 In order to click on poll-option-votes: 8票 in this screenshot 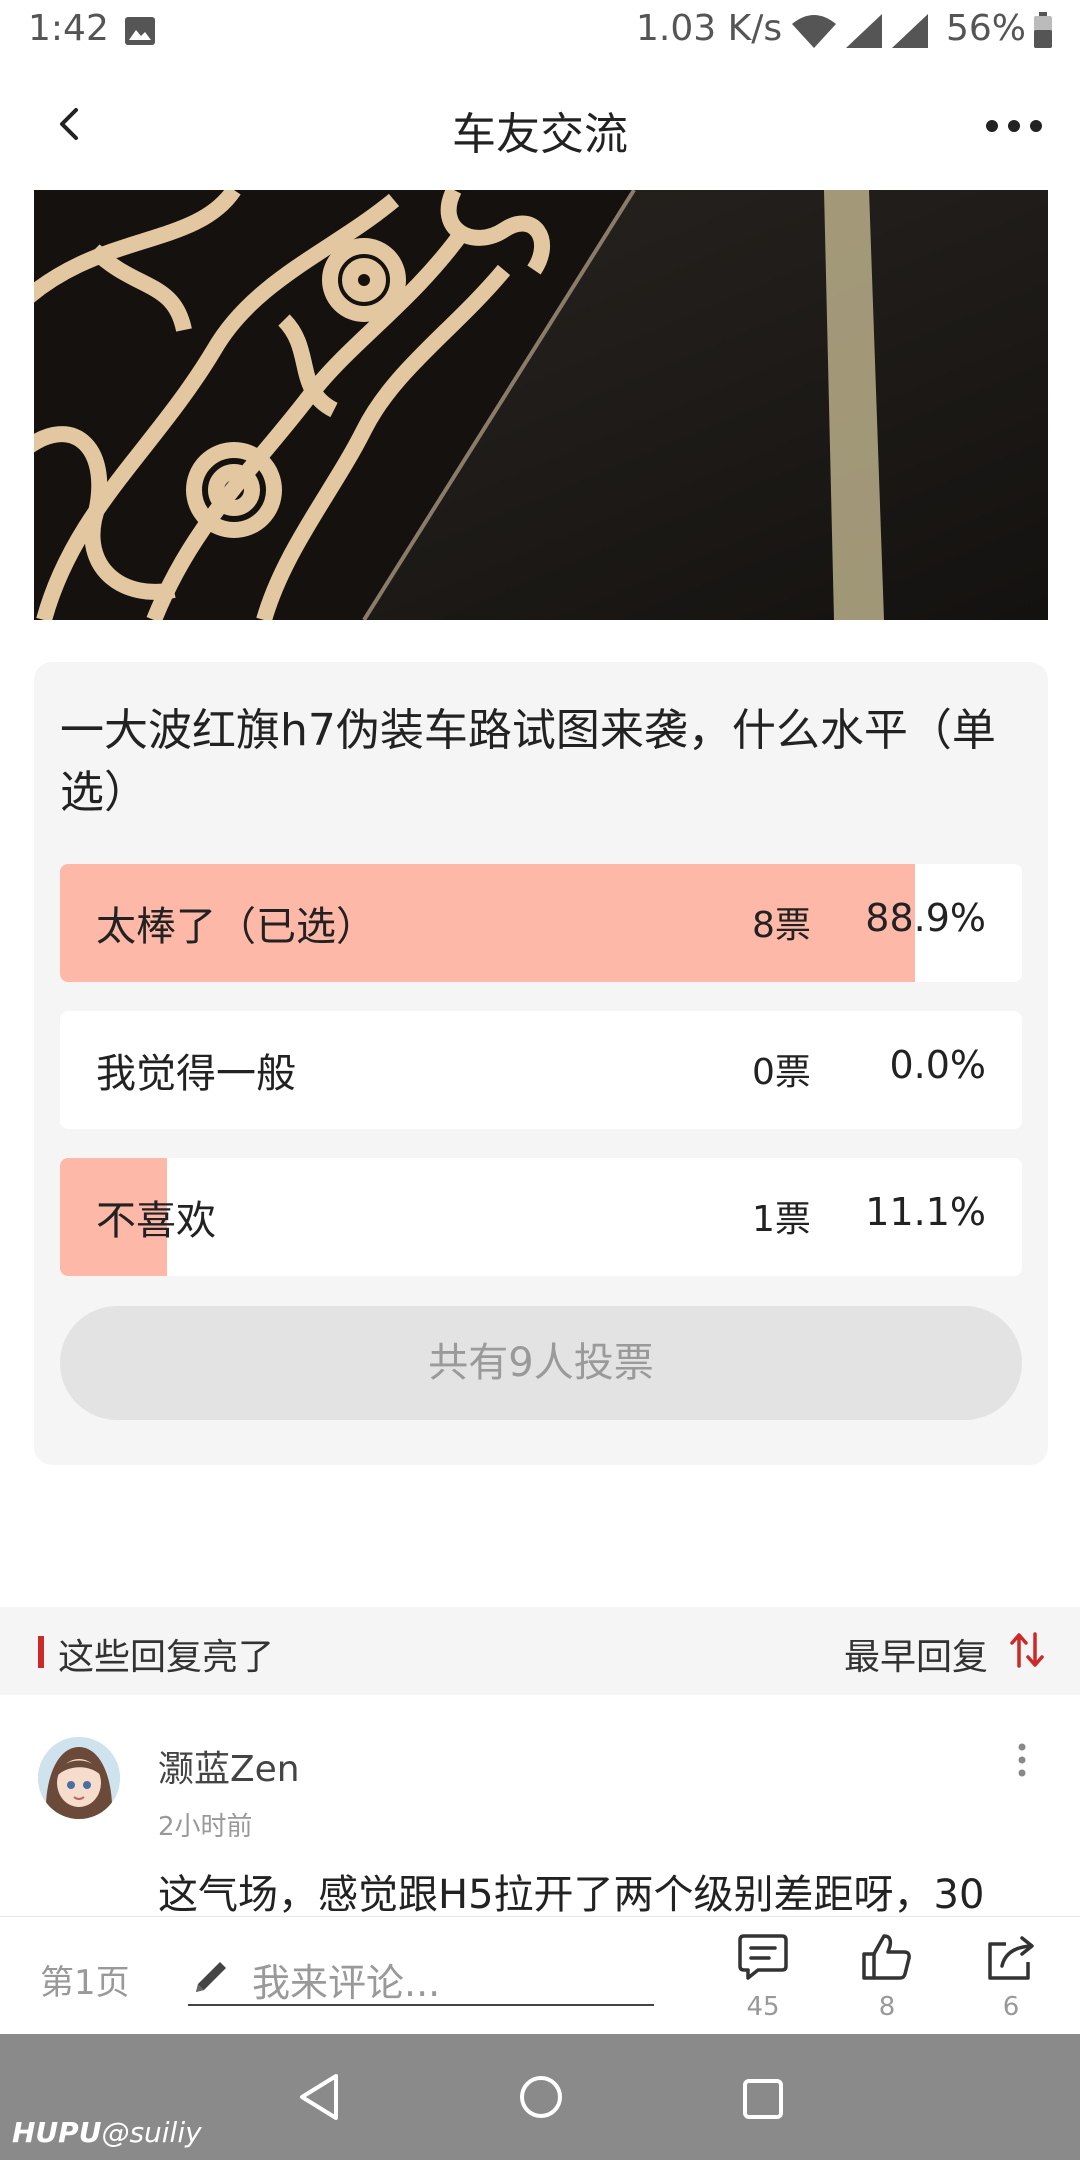, I will do `click(781, 925)`.